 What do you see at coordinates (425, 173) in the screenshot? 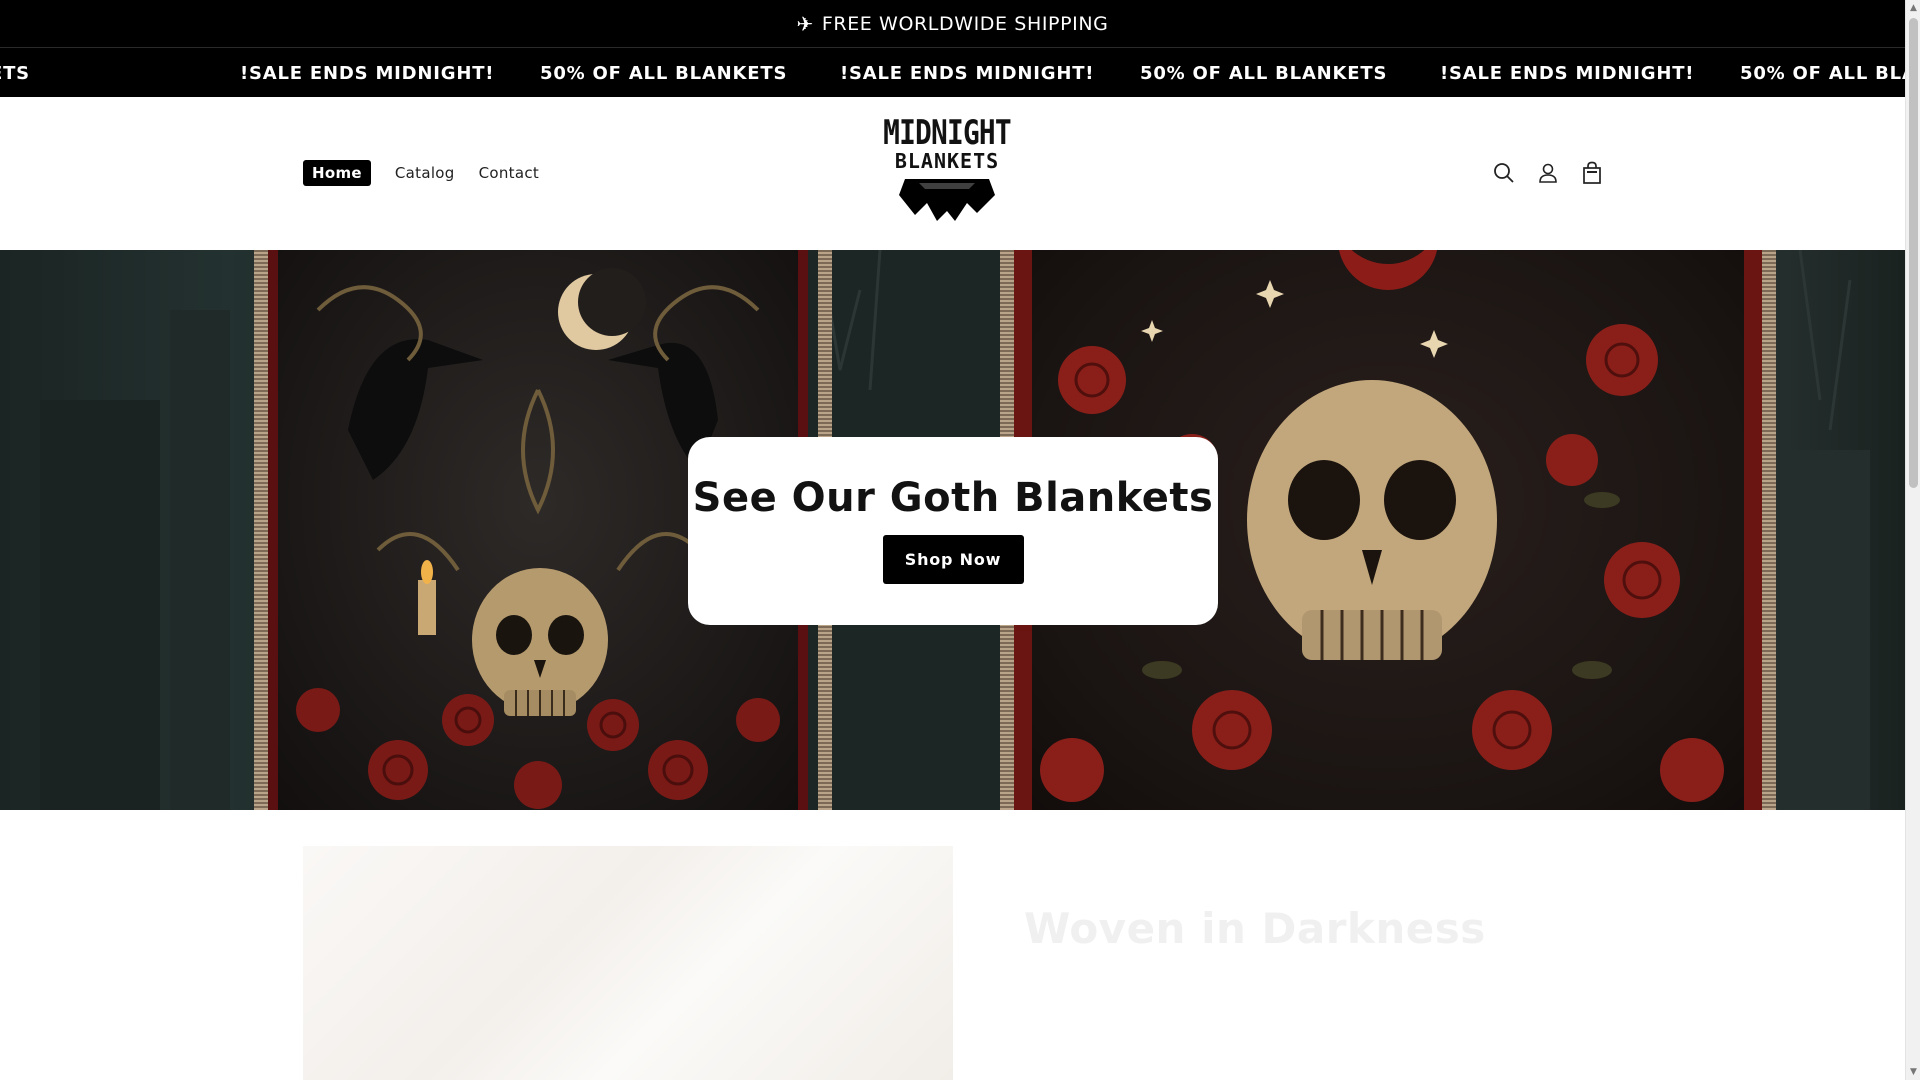
I see `nav-catalog: Catalog` at bounding box center [425, 173].